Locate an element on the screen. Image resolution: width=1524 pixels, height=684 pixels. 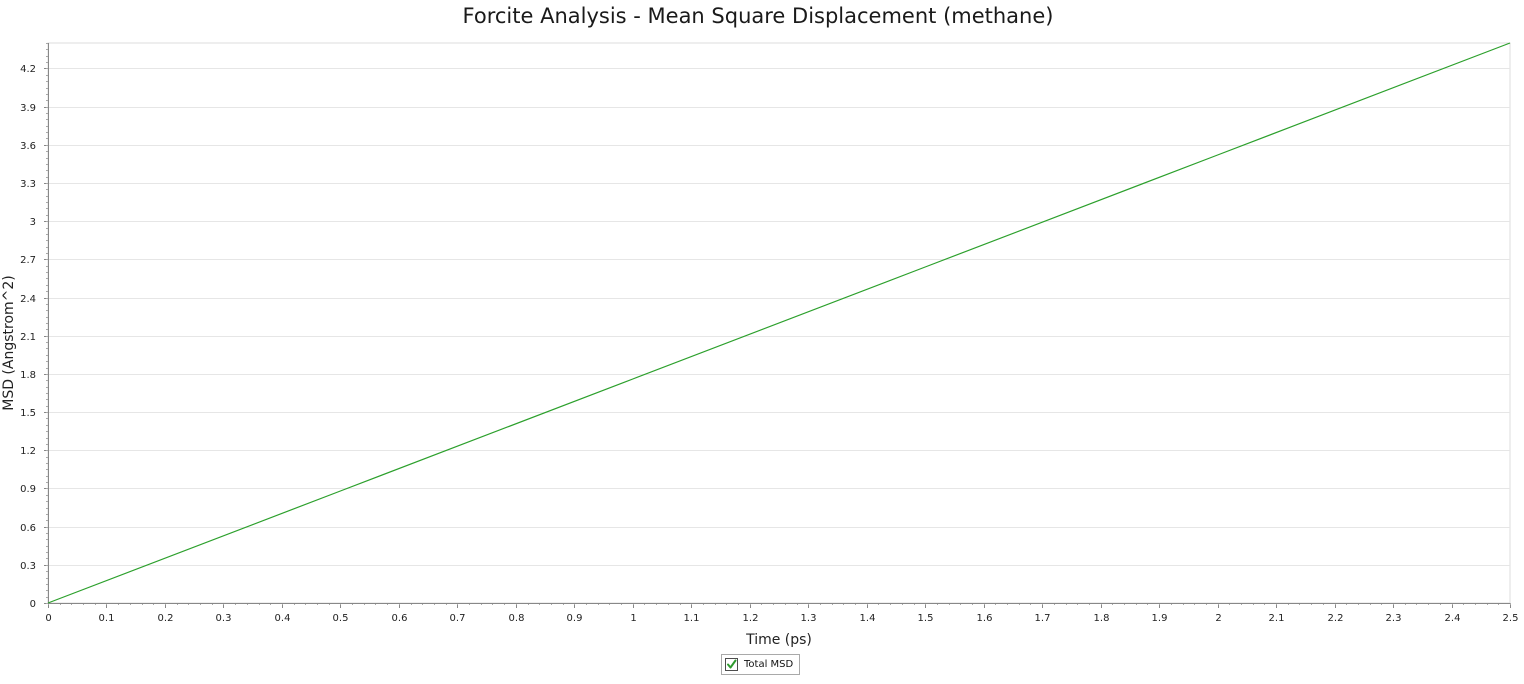
x-tick-label: 2.3 is located at coordinates (1394, 618).